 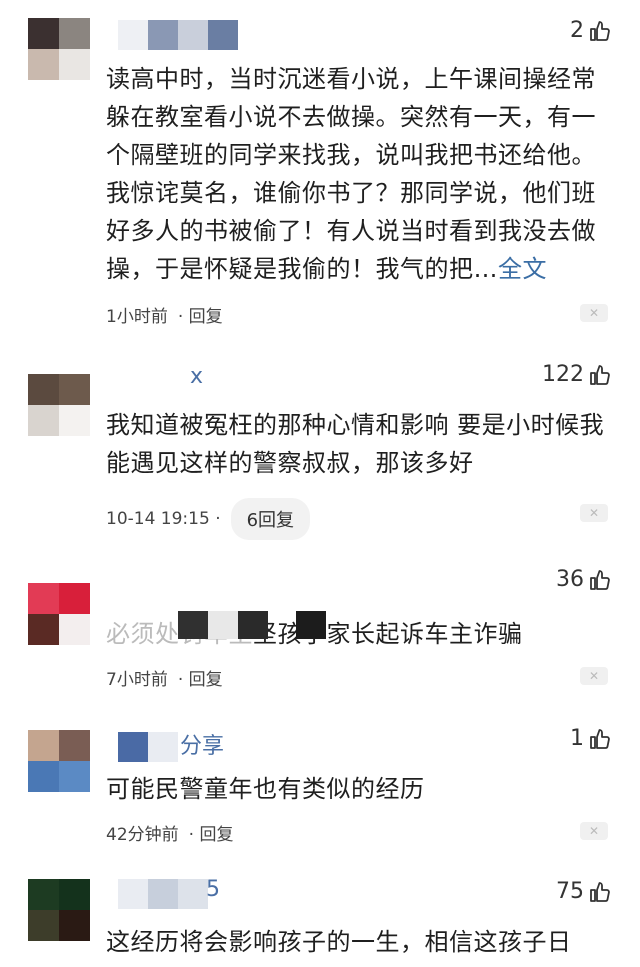 What do you see at coordinates (570, 891) in the screenshot?
I see `like-count: 75` at bounding box center [570, 891].